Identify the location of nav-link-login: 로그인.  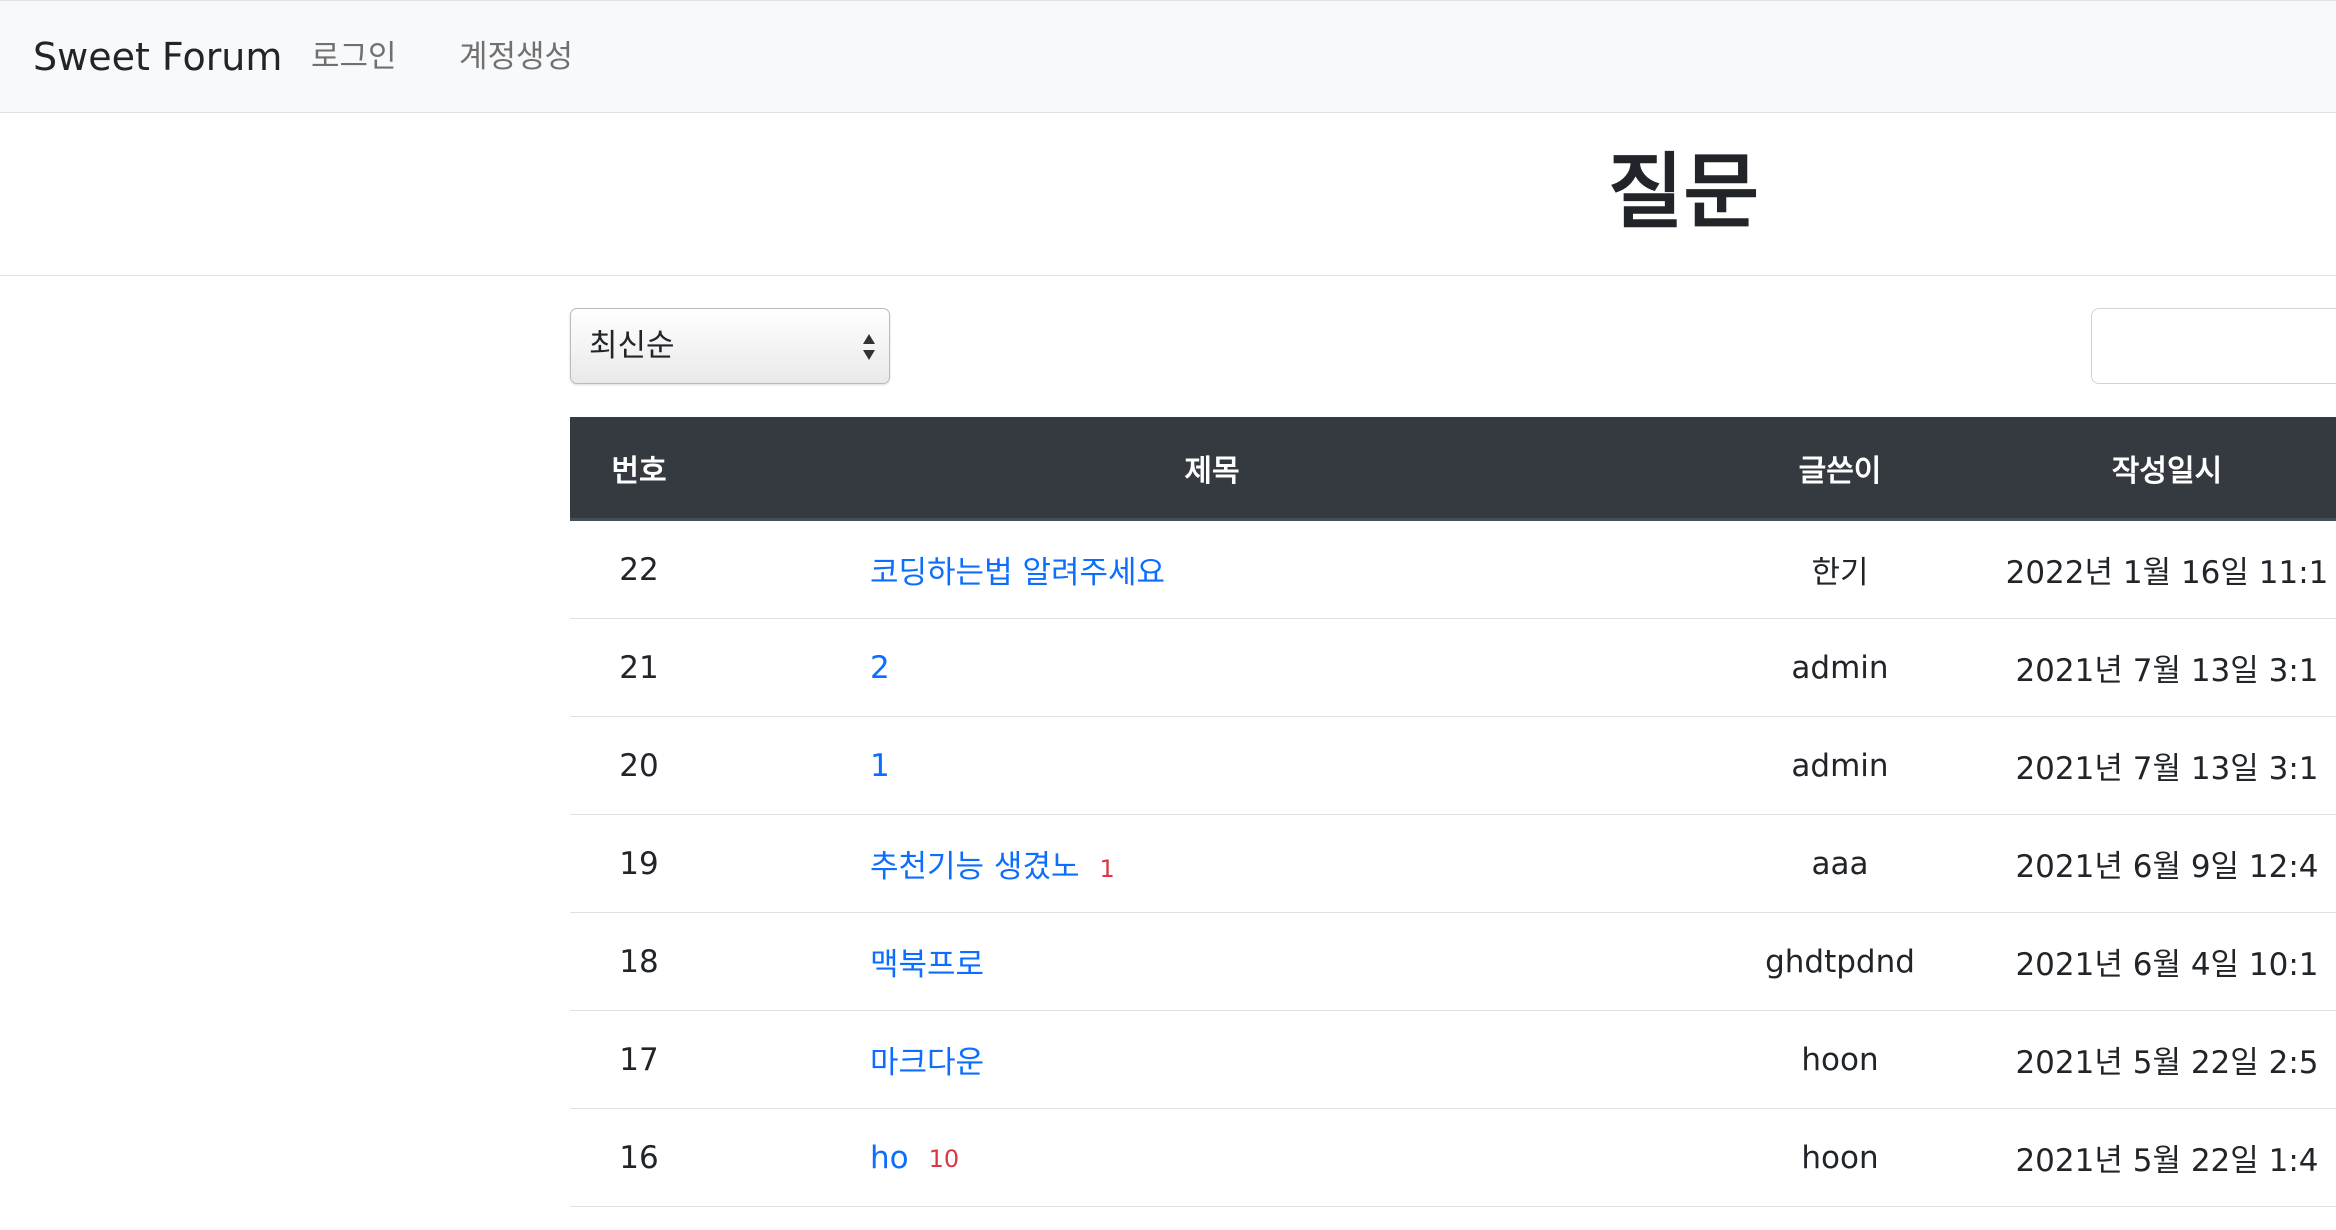
(354, 57).